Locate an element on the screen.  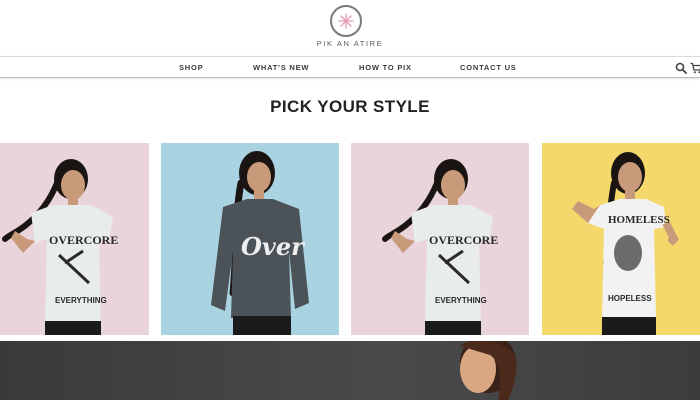
page-heading: PICK YOUR STYLE is located at coordinates (350, 106).